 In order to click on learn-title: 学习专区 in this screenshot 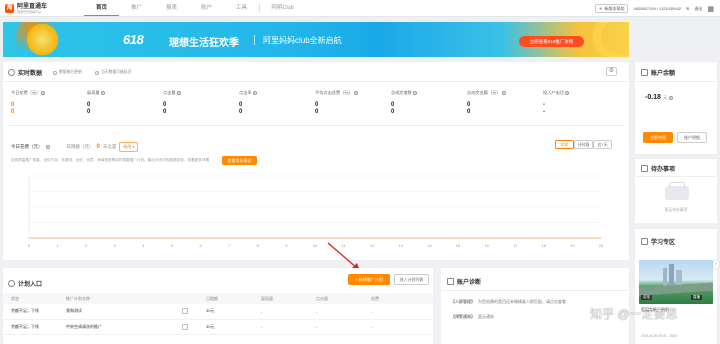, I will do `click(658, 241)`.